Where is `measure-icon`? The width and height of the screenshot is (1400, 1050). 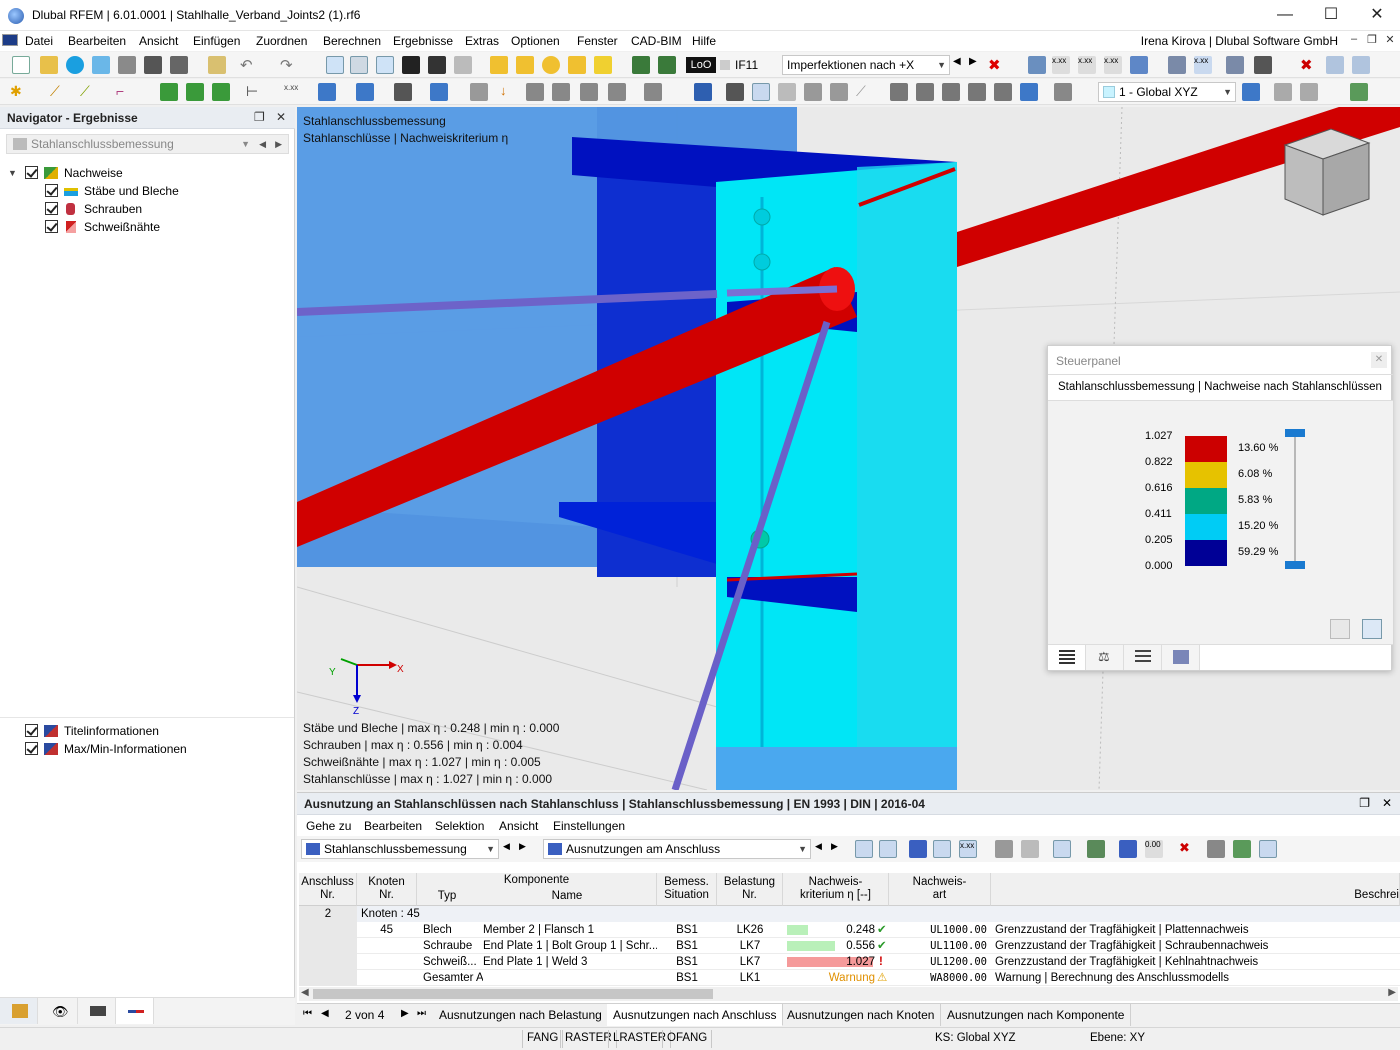 measure-icon is located at coordinates (1063, 92).